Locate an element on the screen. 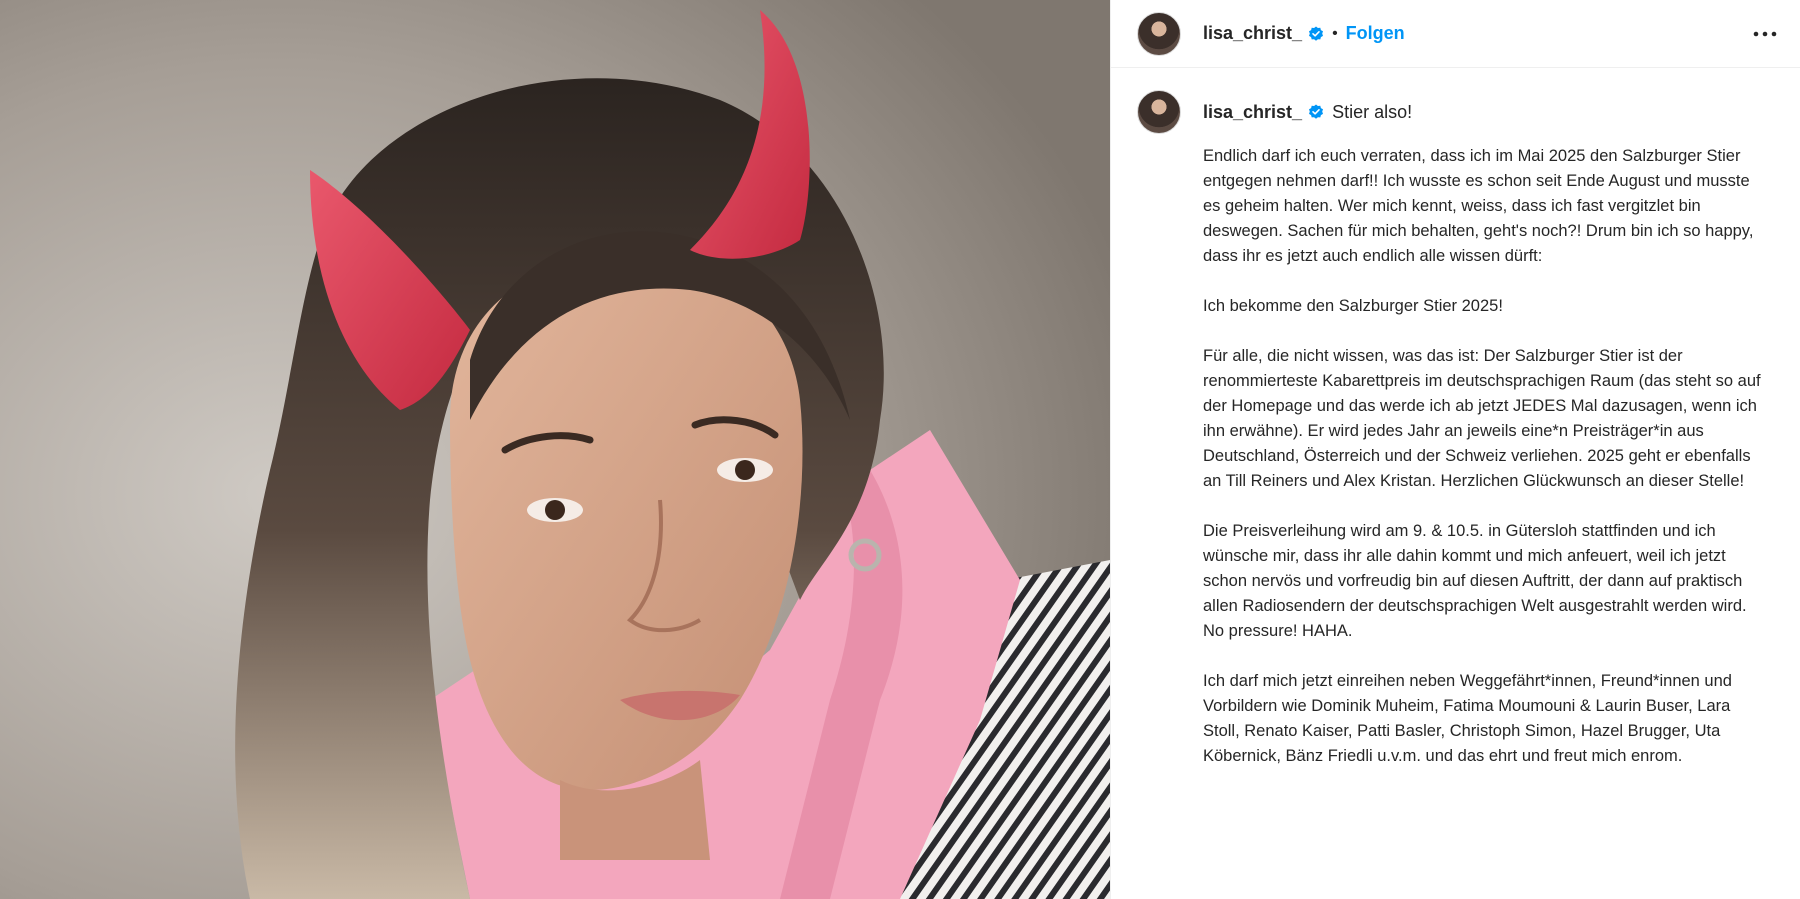  caption-avatar is located at coordinates (1159, 112).